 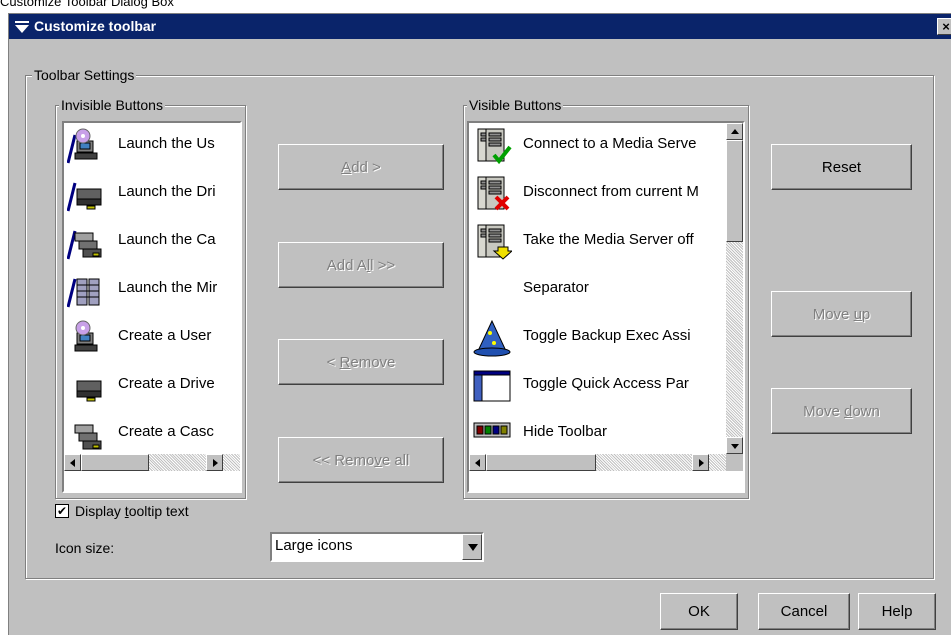 I want to click on system-menu-icon, so click(x=22, y=27).